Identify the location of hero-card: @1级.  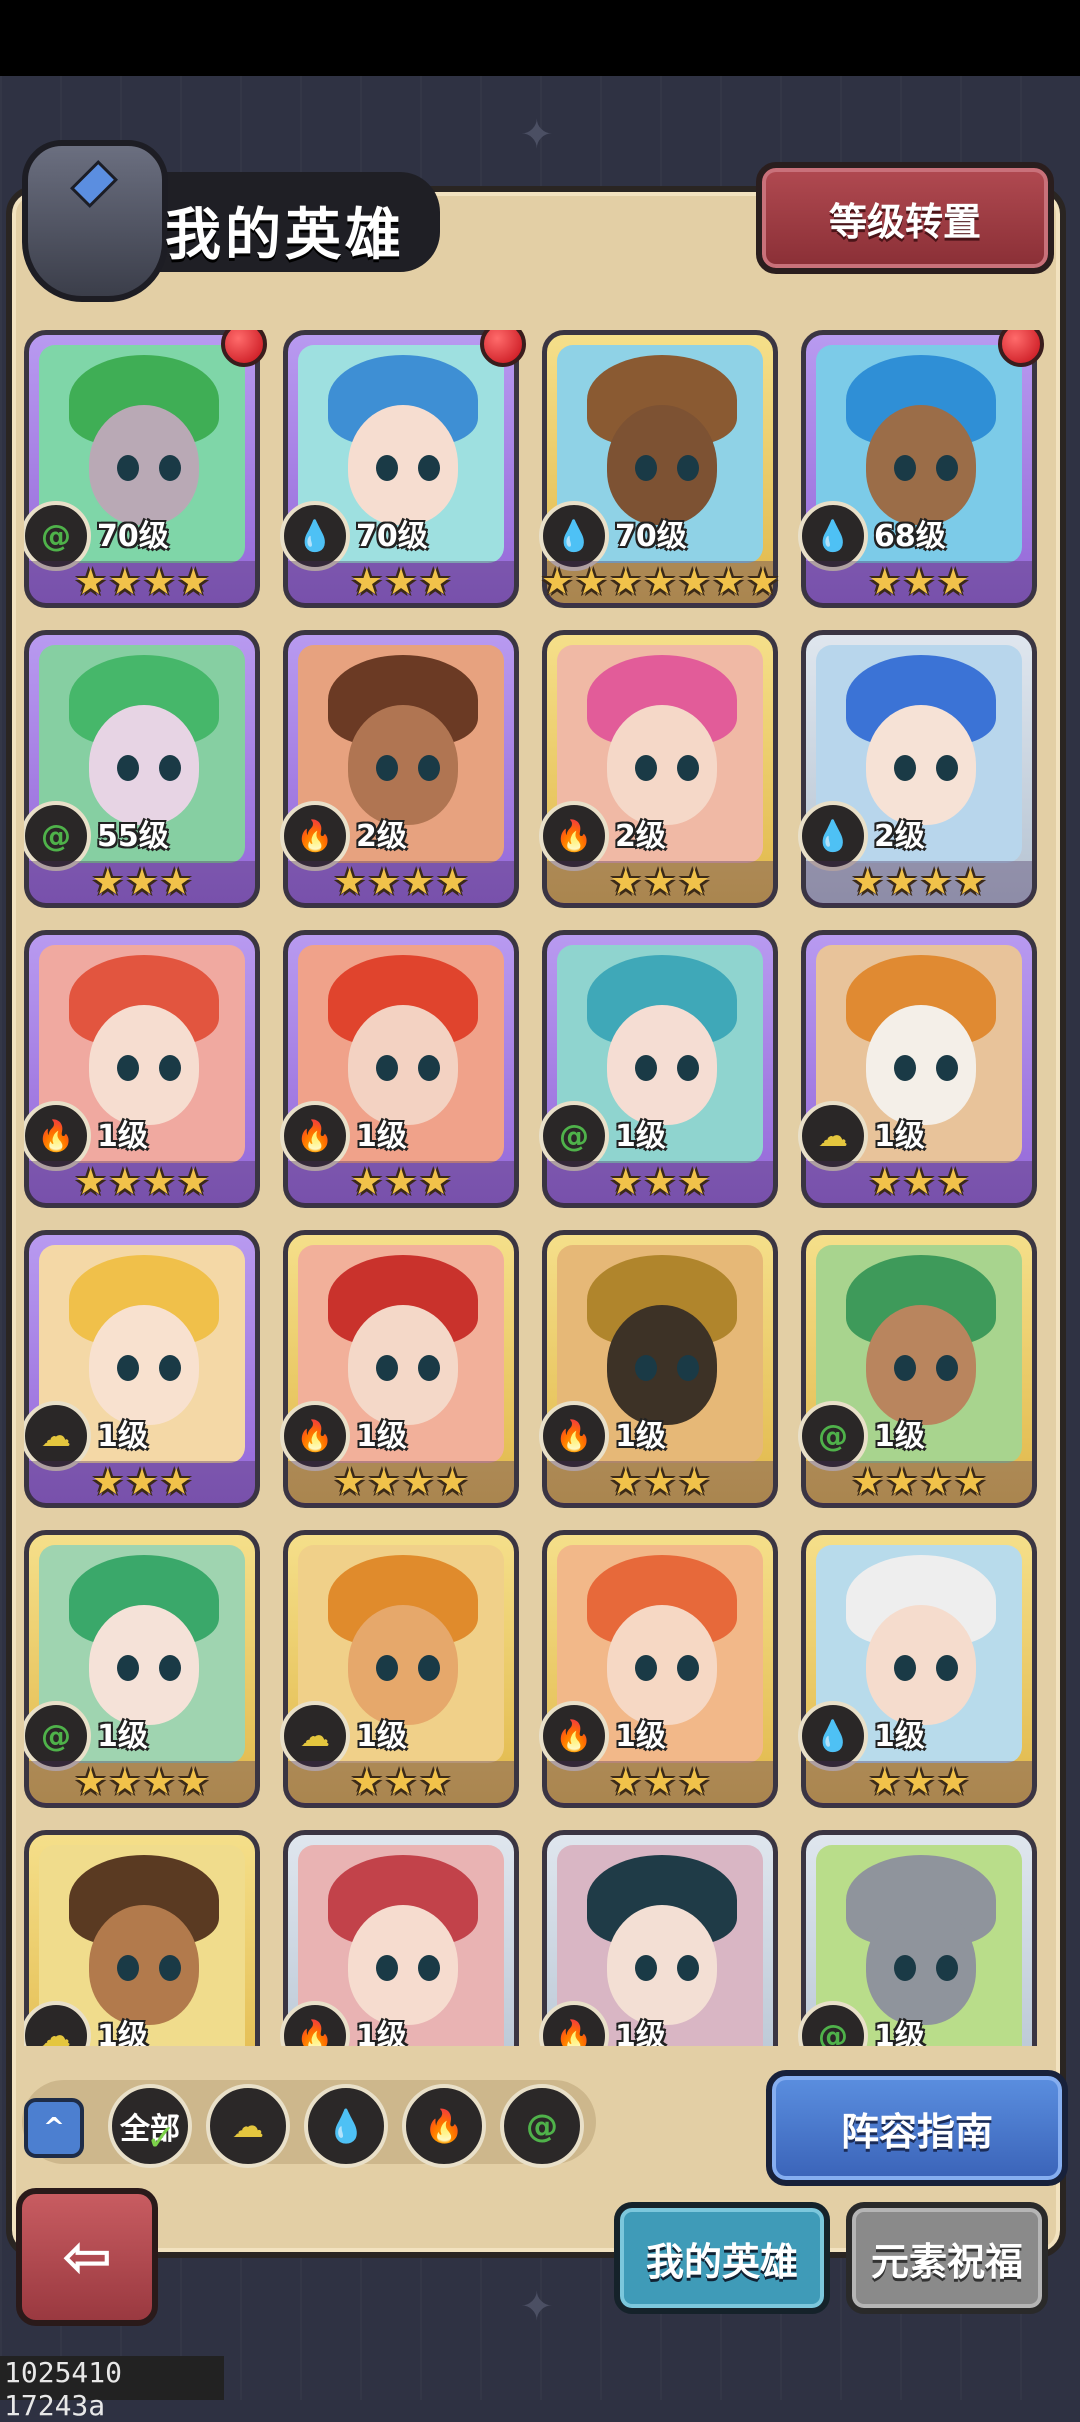
(917, 1938).